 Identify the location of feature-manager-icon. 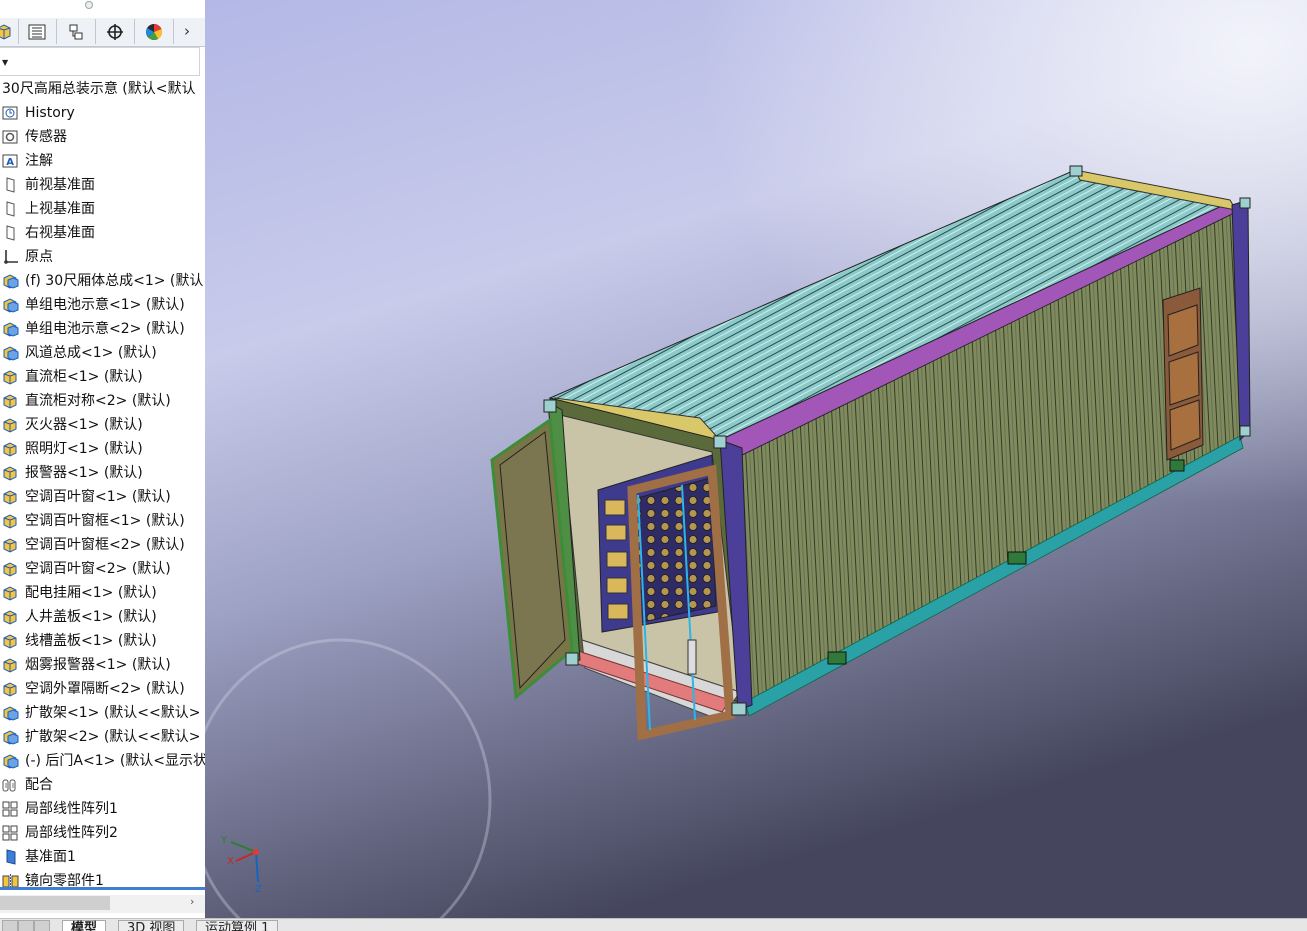
(5, 31).